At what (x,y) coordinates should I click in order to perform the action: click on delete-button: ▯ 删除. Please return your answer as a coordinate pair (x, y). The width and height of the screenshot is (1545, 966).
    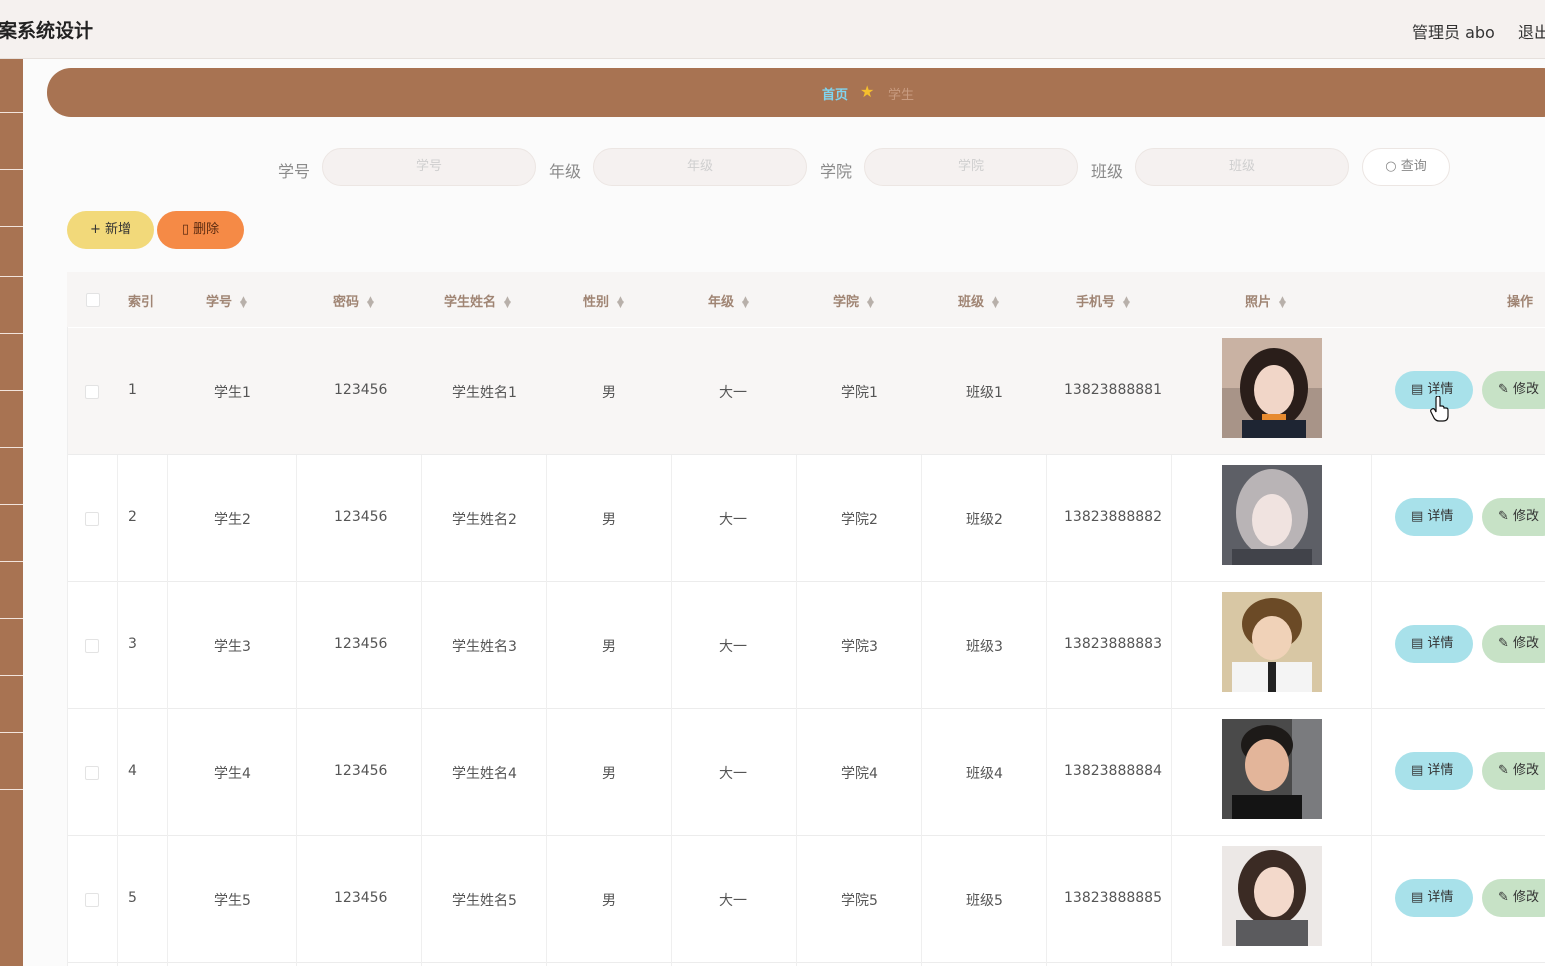
    Looking at the image, I should click on (200, 230).